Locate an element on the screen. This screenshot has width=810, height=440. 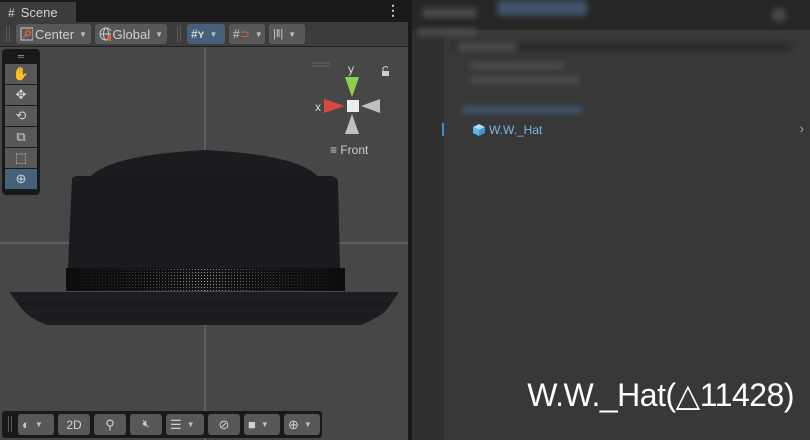
hierarchy-item-ww-hat: W.W._Hat › is located at coordinates (611, 130).